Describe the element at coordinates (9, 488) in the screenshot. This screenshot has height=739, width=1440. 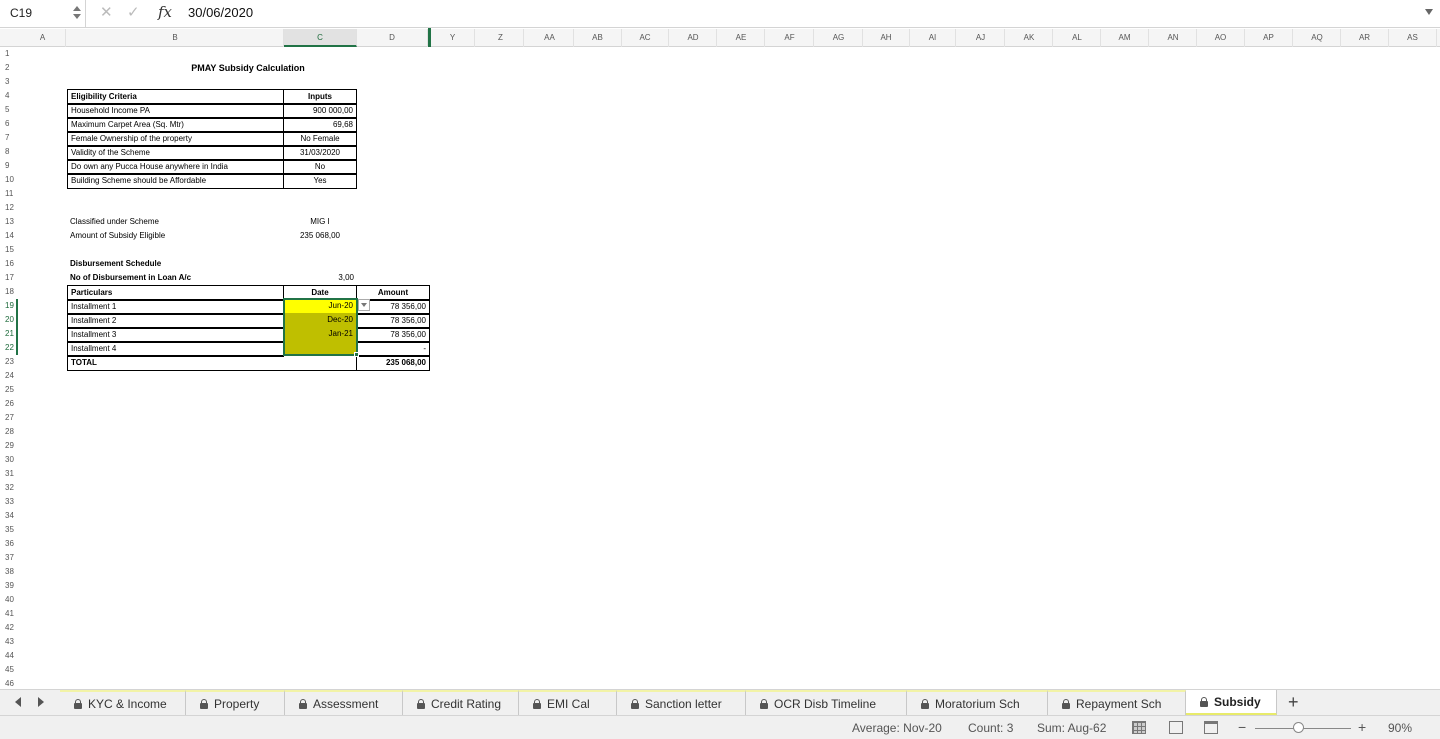
I see `row-header: 32` at that location.